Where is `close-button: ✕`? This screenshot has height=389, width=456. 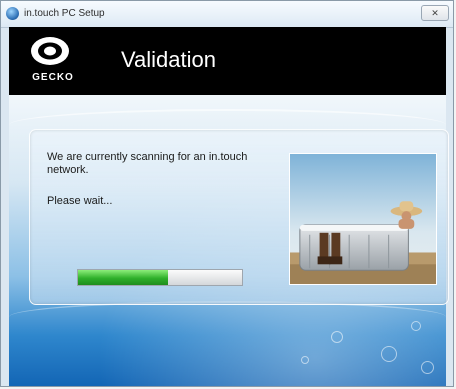
close-button: ✕ is located at coordinates (435, 13).